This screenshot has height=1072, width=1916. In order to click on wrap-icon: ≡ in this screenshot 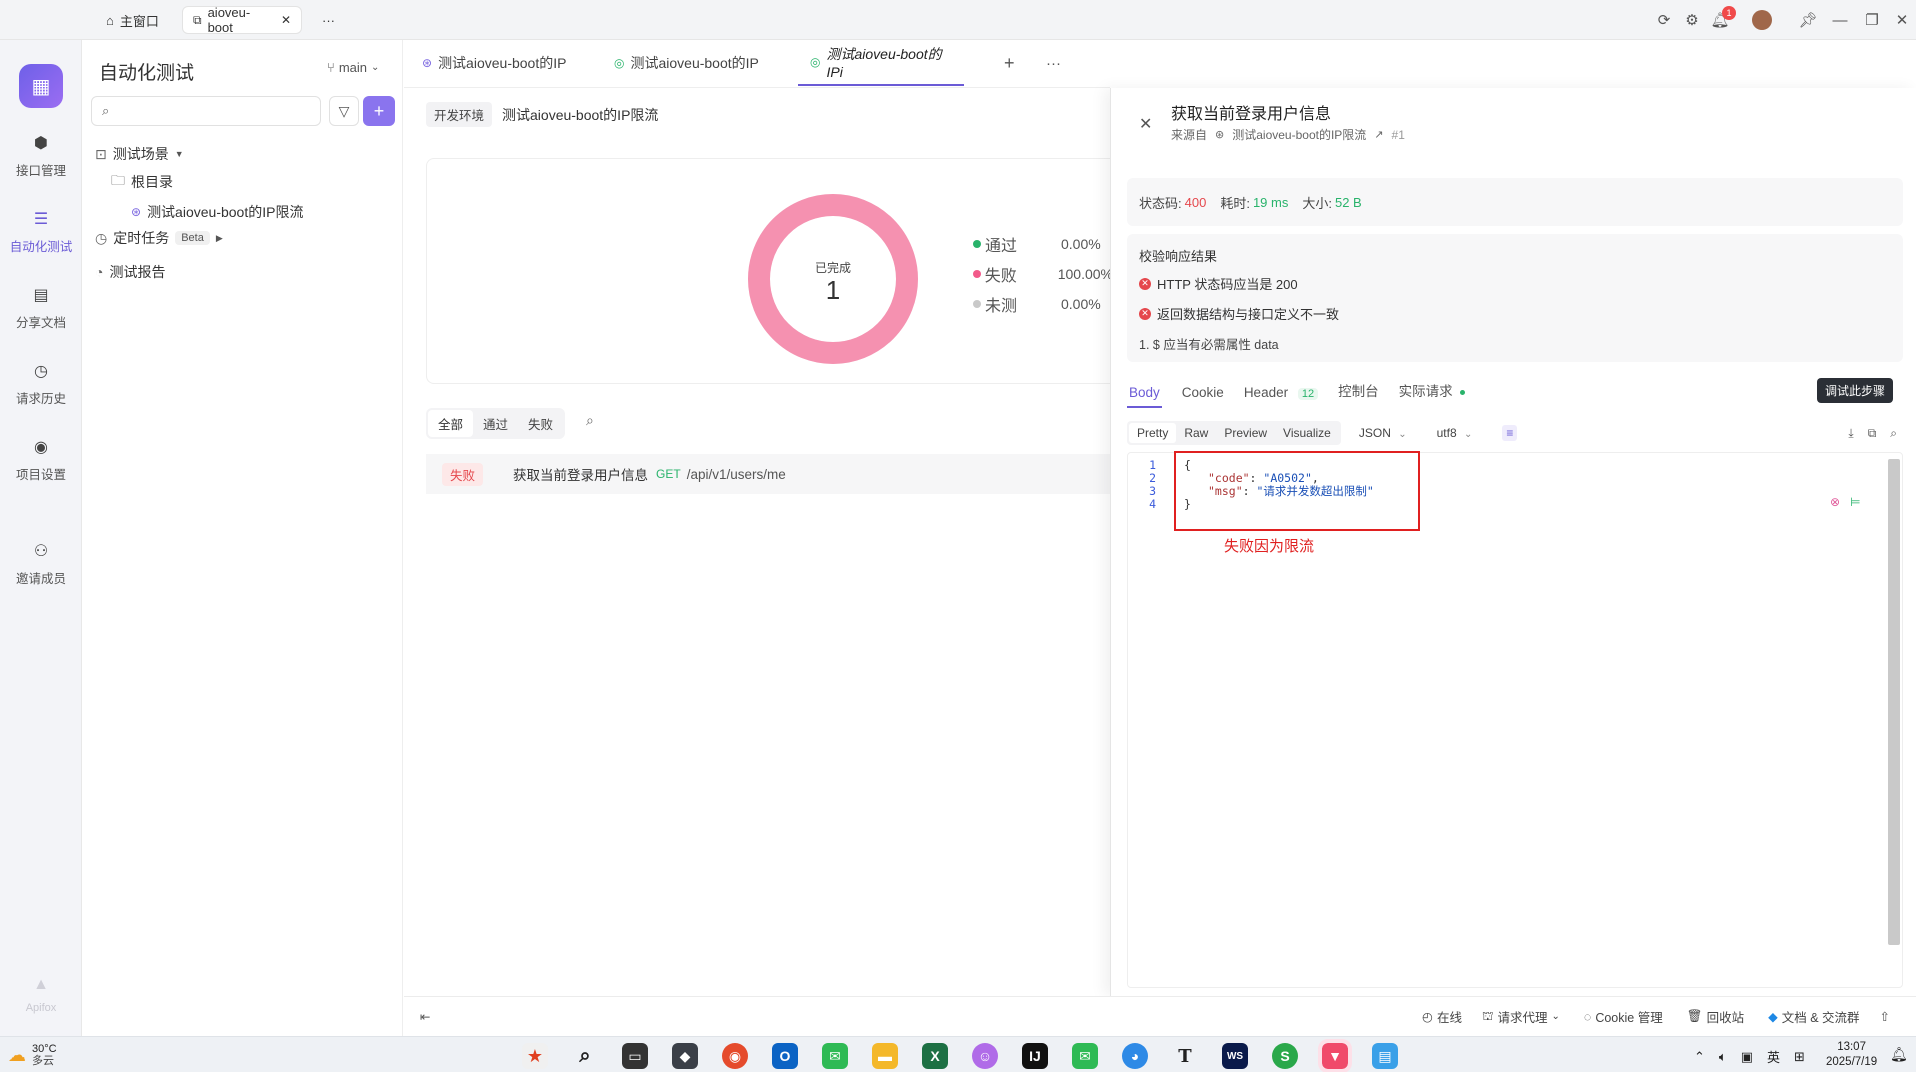, I will do `click(1510, 433)`.